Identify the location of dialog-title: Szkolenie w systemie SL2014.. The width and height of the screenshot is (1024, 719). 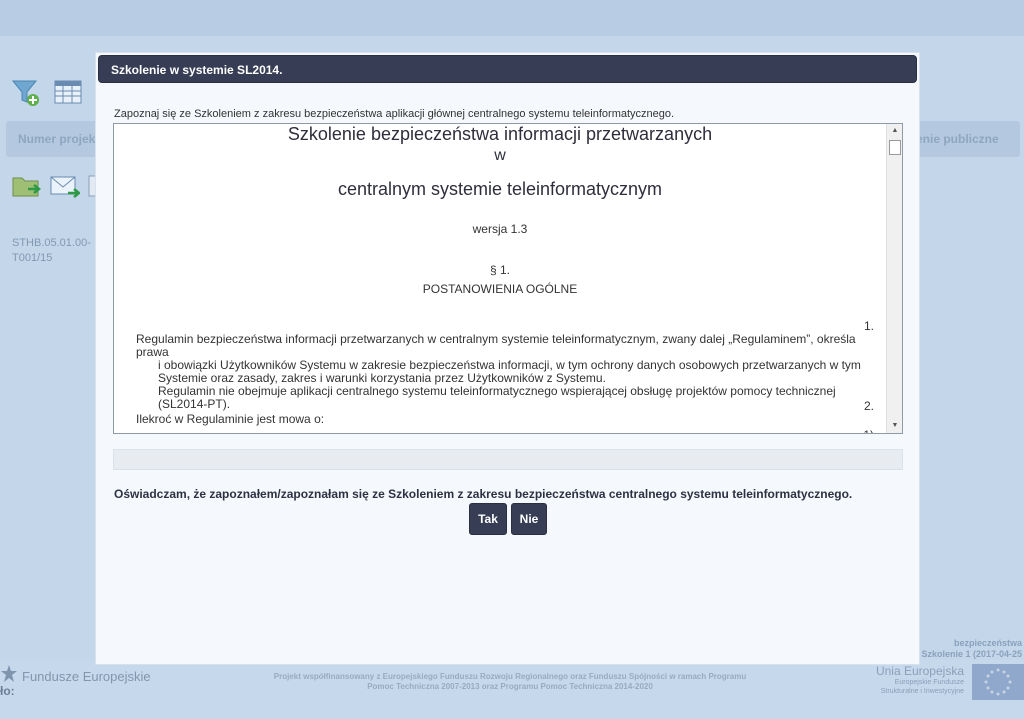
(507, 69).